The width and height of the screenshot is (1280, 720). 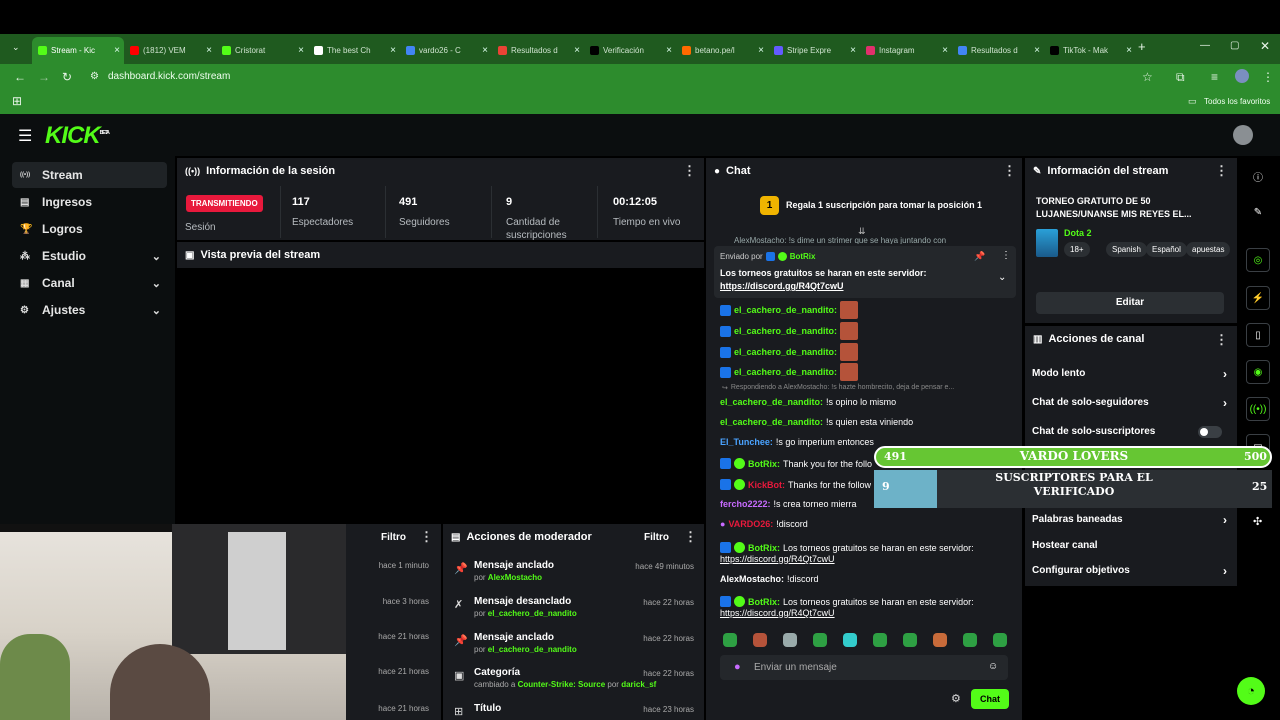 What do you see at coordinates (990, 699) in the screenshot?
I see `chat-send-button: Chat` at bounding box center [990, 699].